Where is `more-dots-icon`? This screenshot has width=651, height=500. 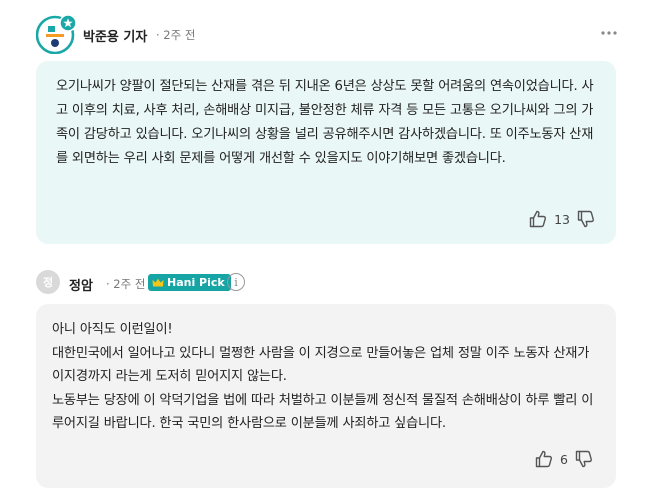
more-dots-icon is located at coordinates (609, 33).